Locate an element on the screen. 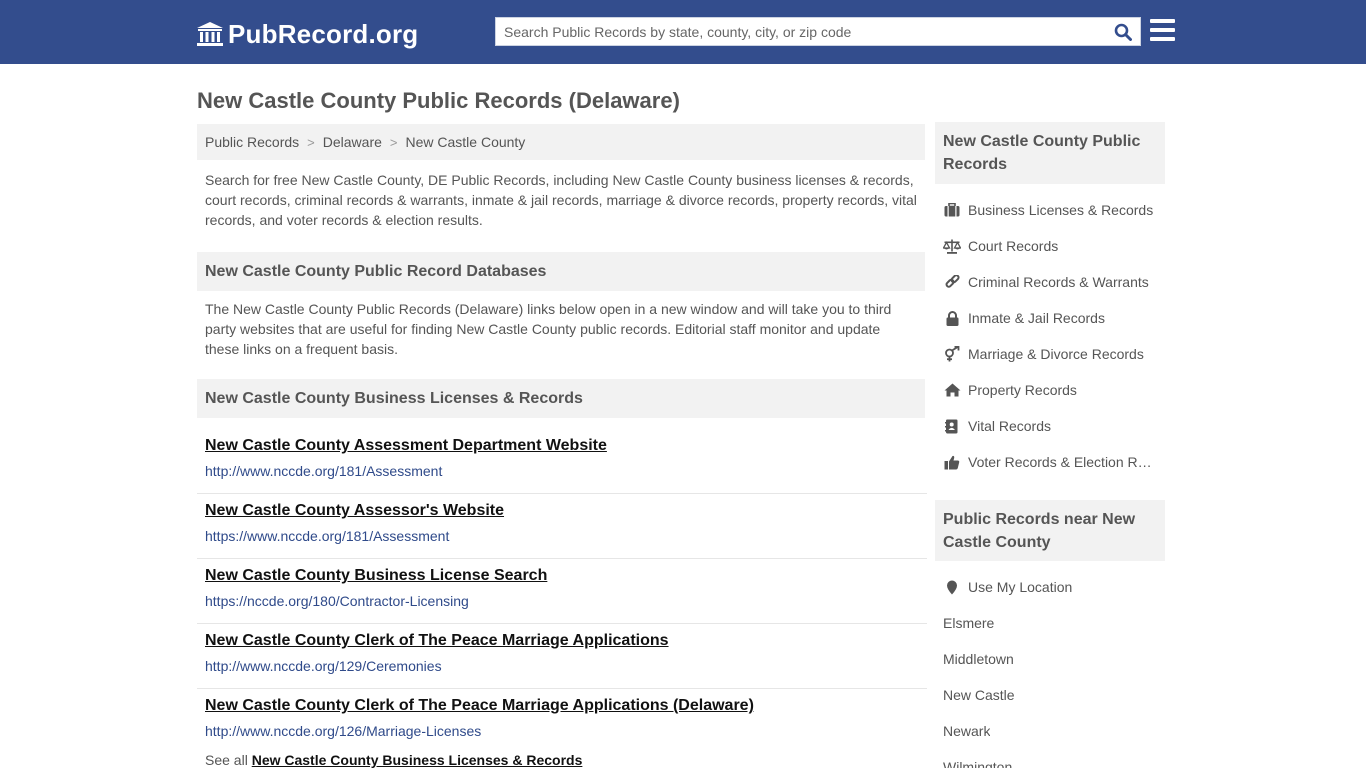  nearby-link-new-castle: New Castle is located at coordinates (1054, 695).